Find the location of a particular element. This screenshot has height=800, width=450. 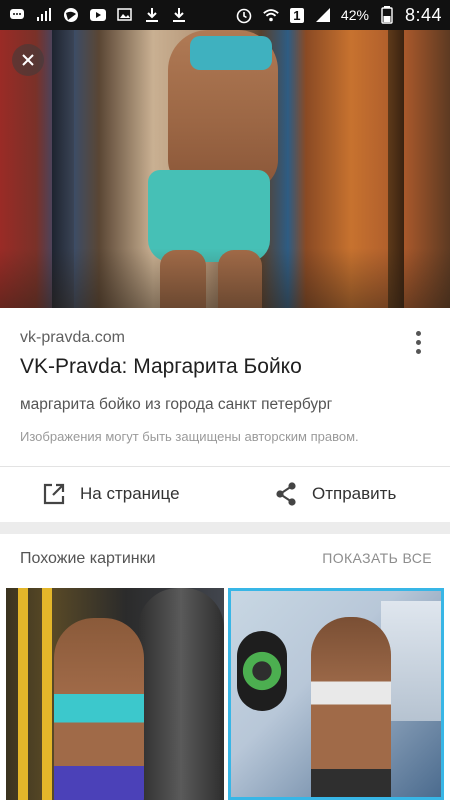

more-options-button is located at coordinates (418, 342).